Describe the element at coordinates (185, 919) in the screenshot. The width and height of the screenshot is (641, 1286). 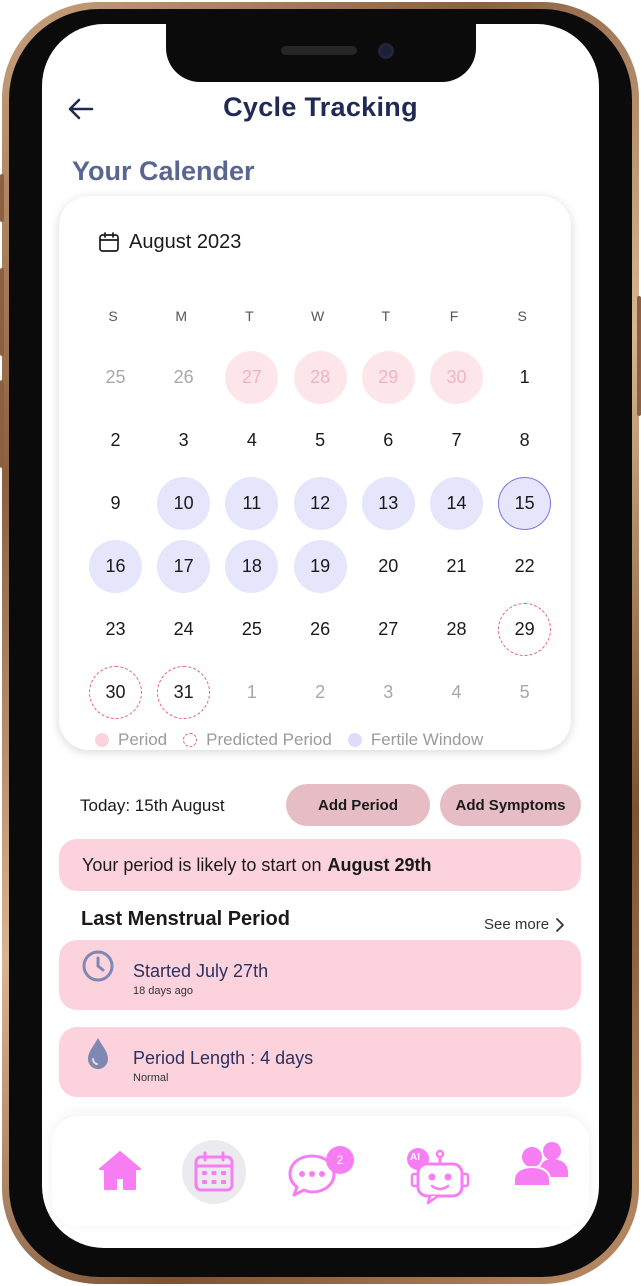
I see `last-period-title: Last Menstrual Period` at that location.